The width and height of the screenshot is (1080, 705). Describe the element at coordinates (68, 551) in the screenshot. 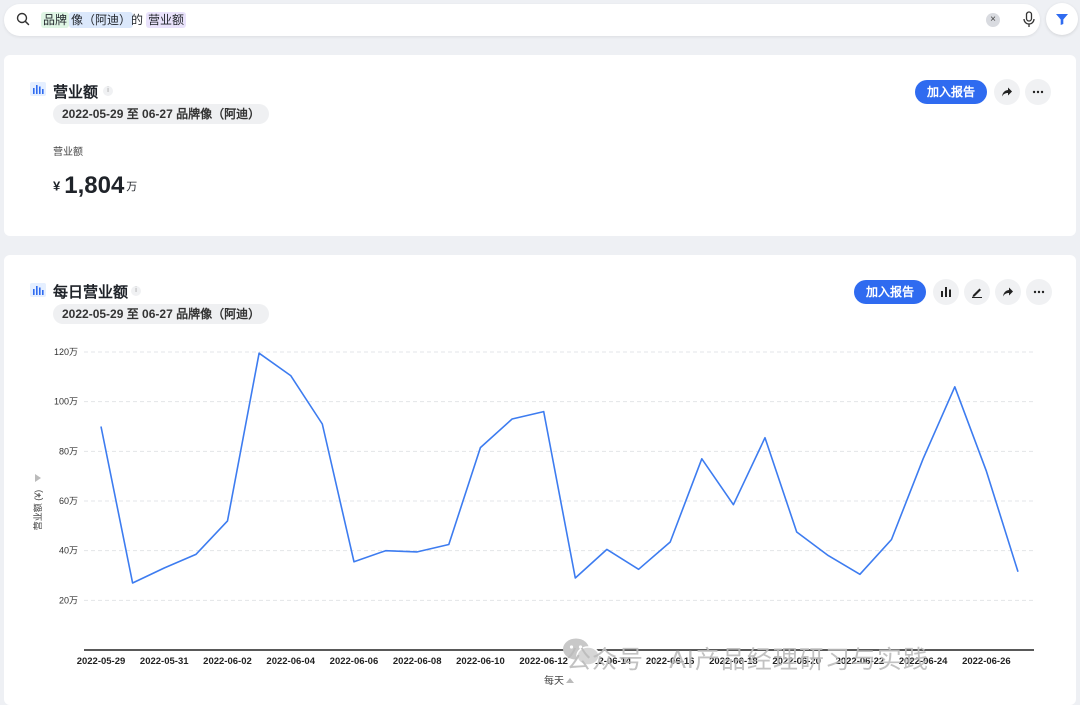

I see `y-tick-label: 40万` at that location.